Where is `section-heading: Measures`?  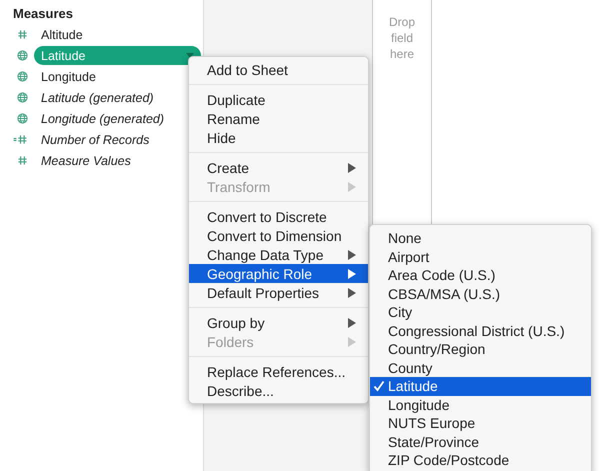
section-heading: Measures is located at coordinates (43, 14).